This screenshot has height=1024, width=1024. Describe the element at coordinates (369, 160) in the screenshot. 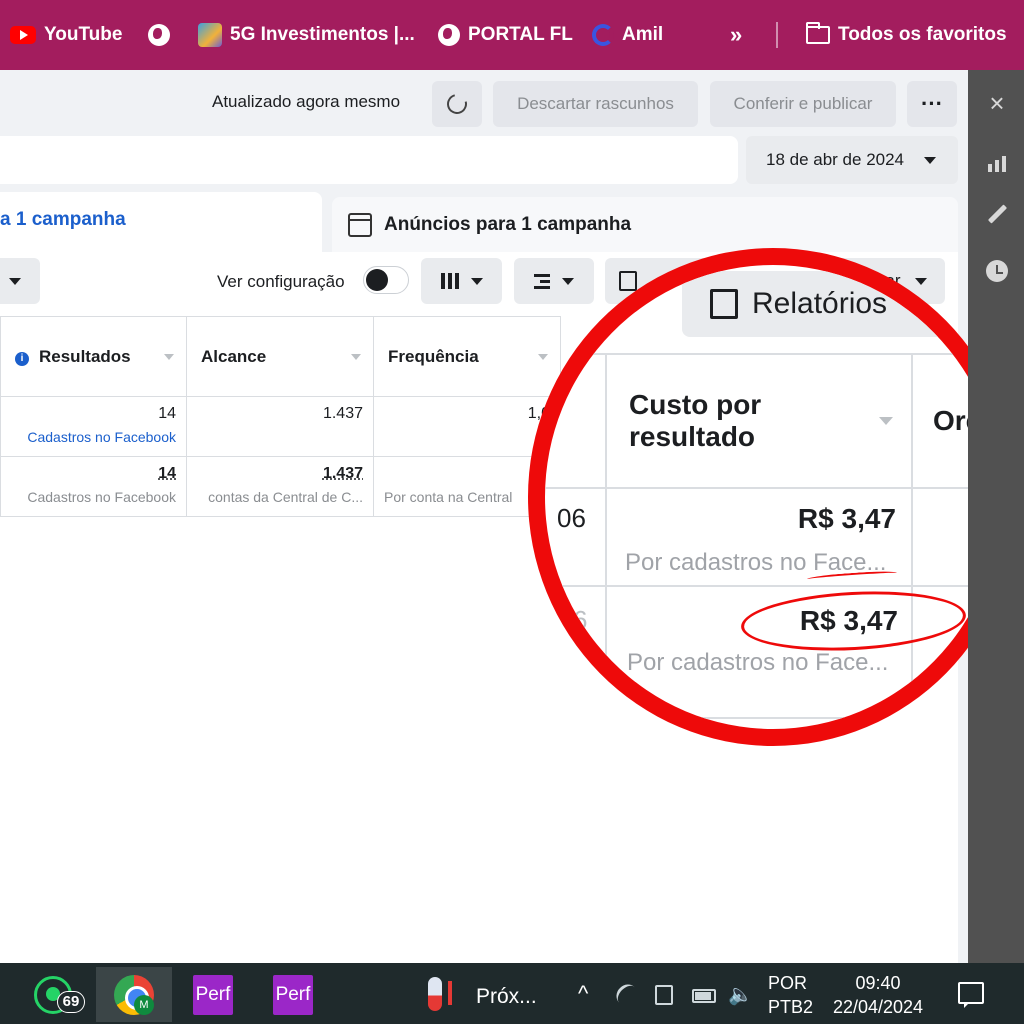

I see `search-filter-bar` at that location.